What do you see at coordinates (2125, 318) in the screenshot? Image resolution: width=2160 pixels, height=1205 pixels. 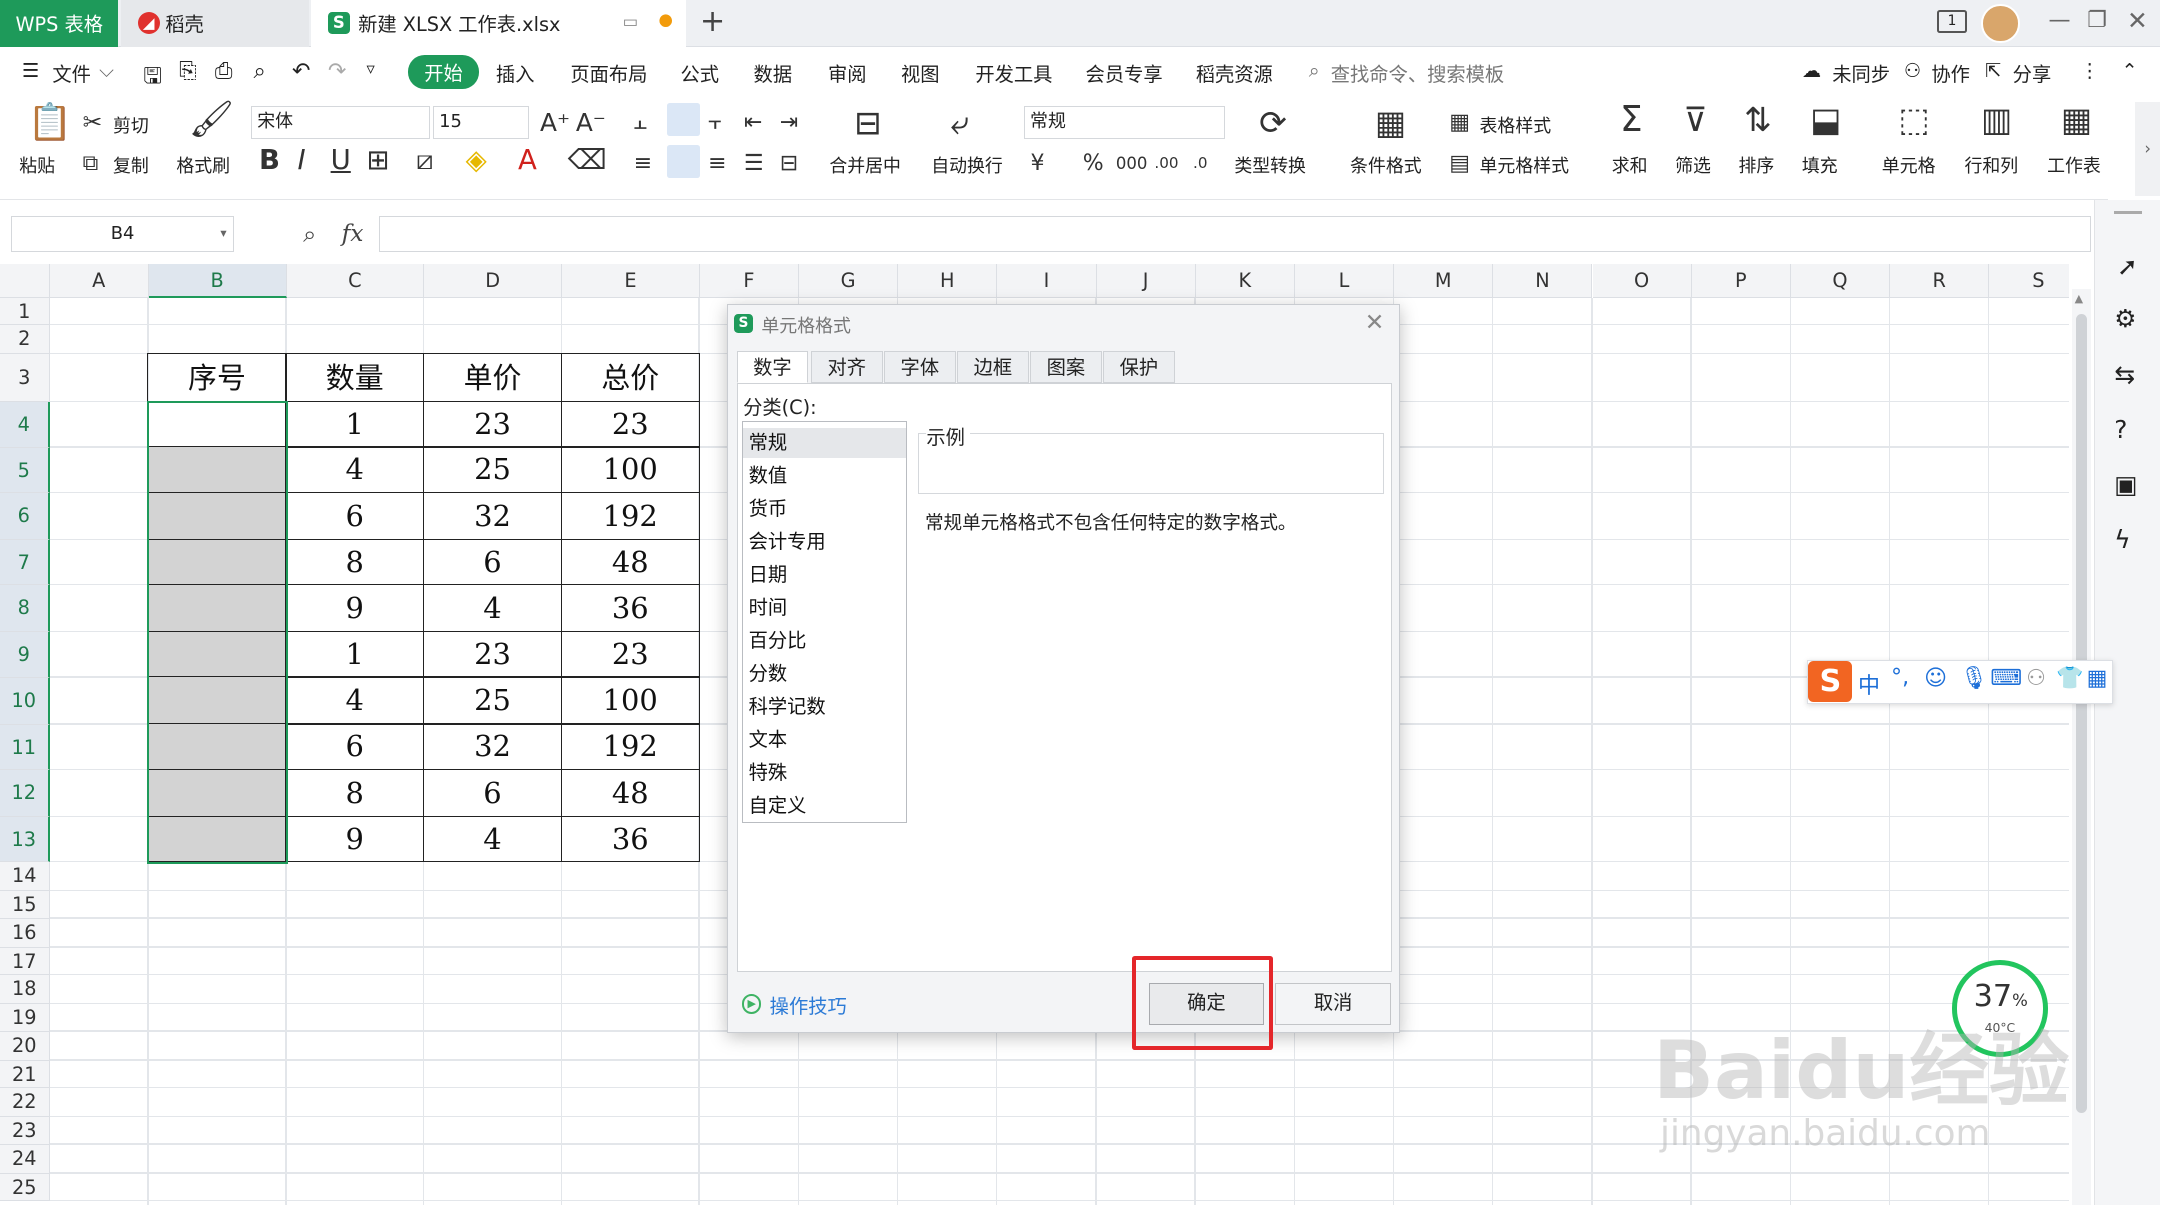 I see `settings-slider-icon: ⚙` at bounding box center [2125, 318].